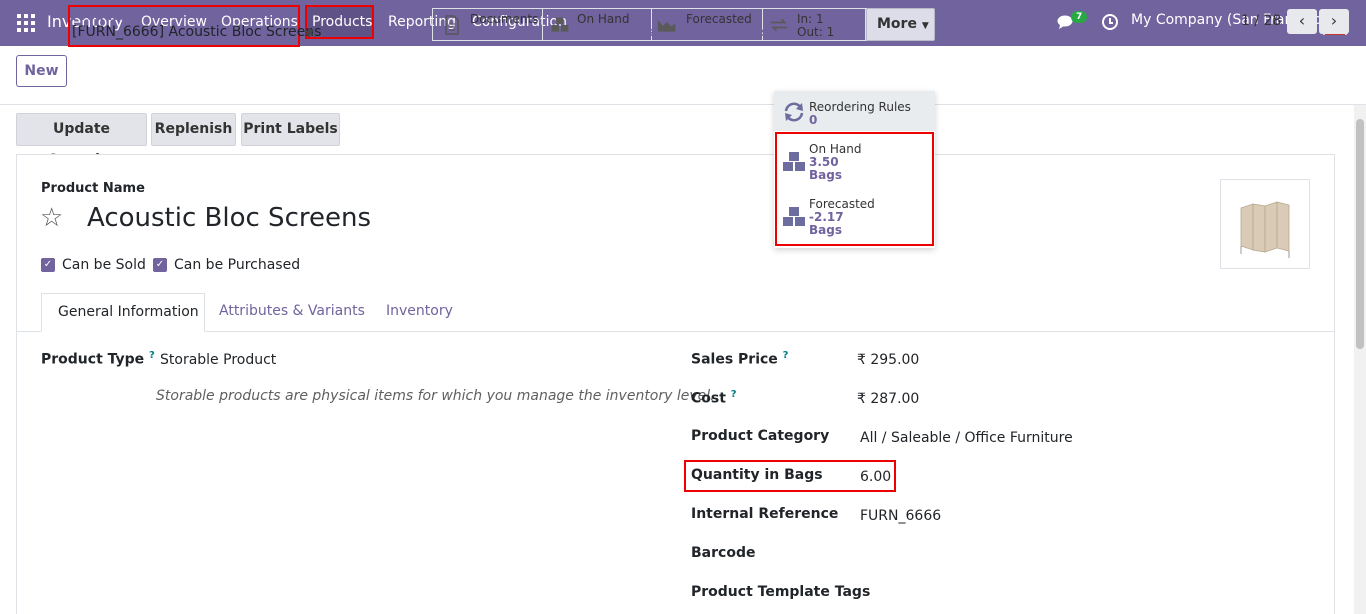  Describe the element at coordinates (727, 32) in the screenshot. I see `forecasted-value: -13.00 Units` at that location.